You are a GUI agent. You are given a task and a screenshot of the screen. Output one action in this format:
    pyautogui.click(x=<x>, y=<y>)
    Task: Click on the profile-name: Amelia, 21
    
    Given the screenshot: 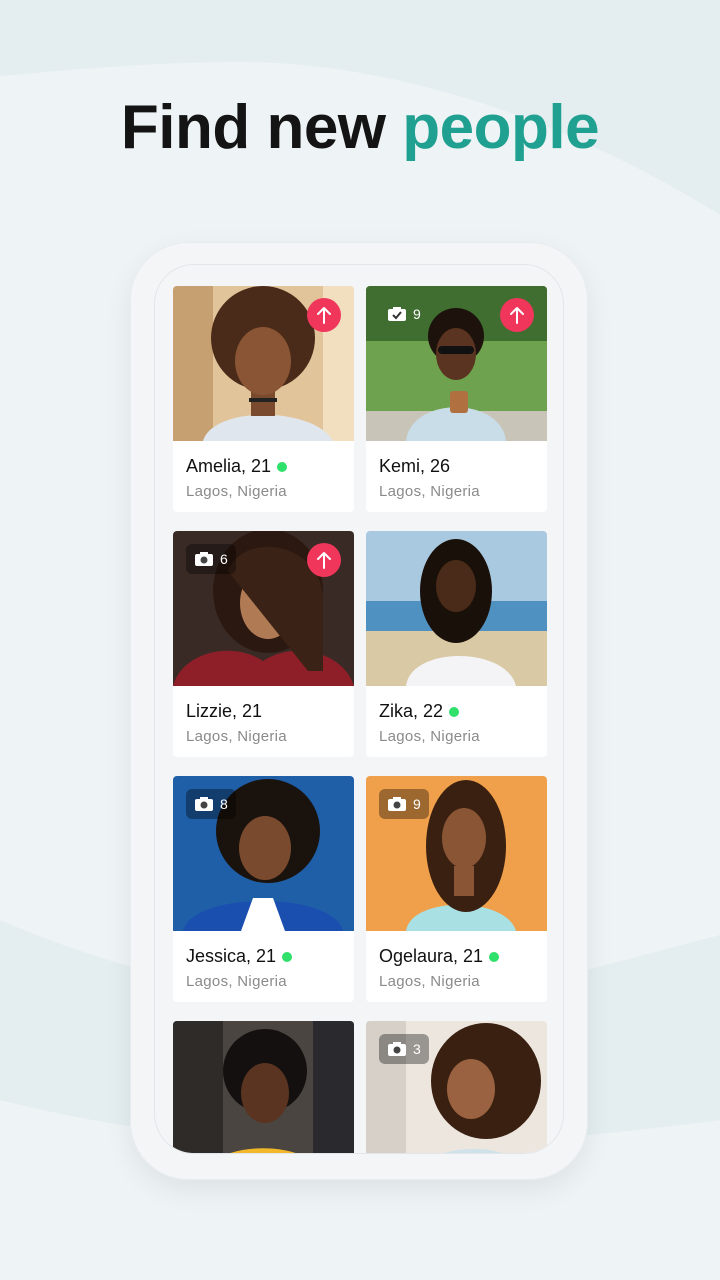 What is the action you would take?
    pyautogui.click(x=229, y=466)
    